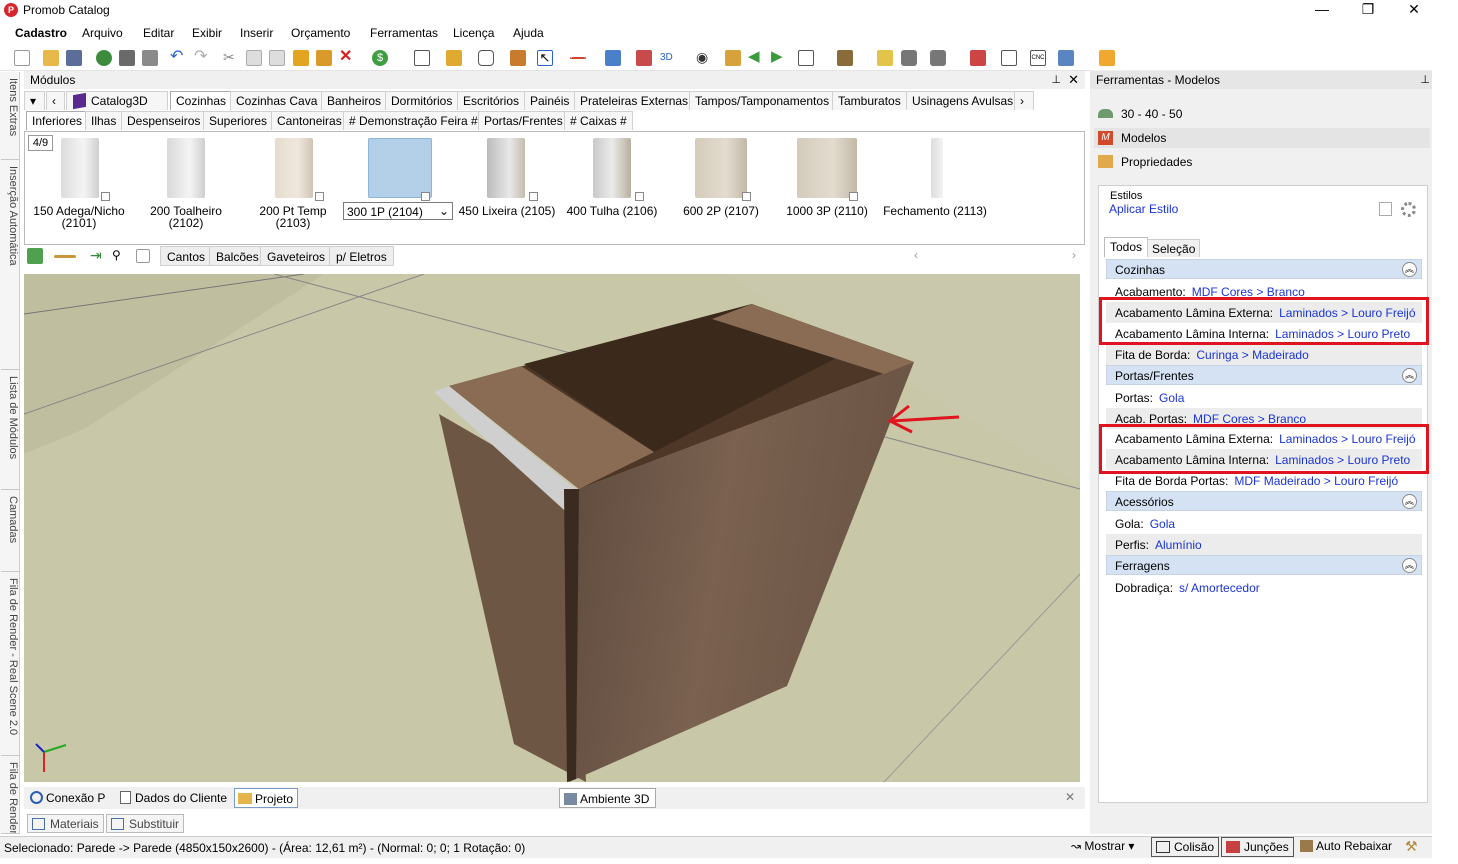 The width and height of the screenshot is (1458, 864). What do you see at coordinates (41, 33) in the screenshot?
I see `menu-cadastro: Cadastro` at bounding box center [41, 33].